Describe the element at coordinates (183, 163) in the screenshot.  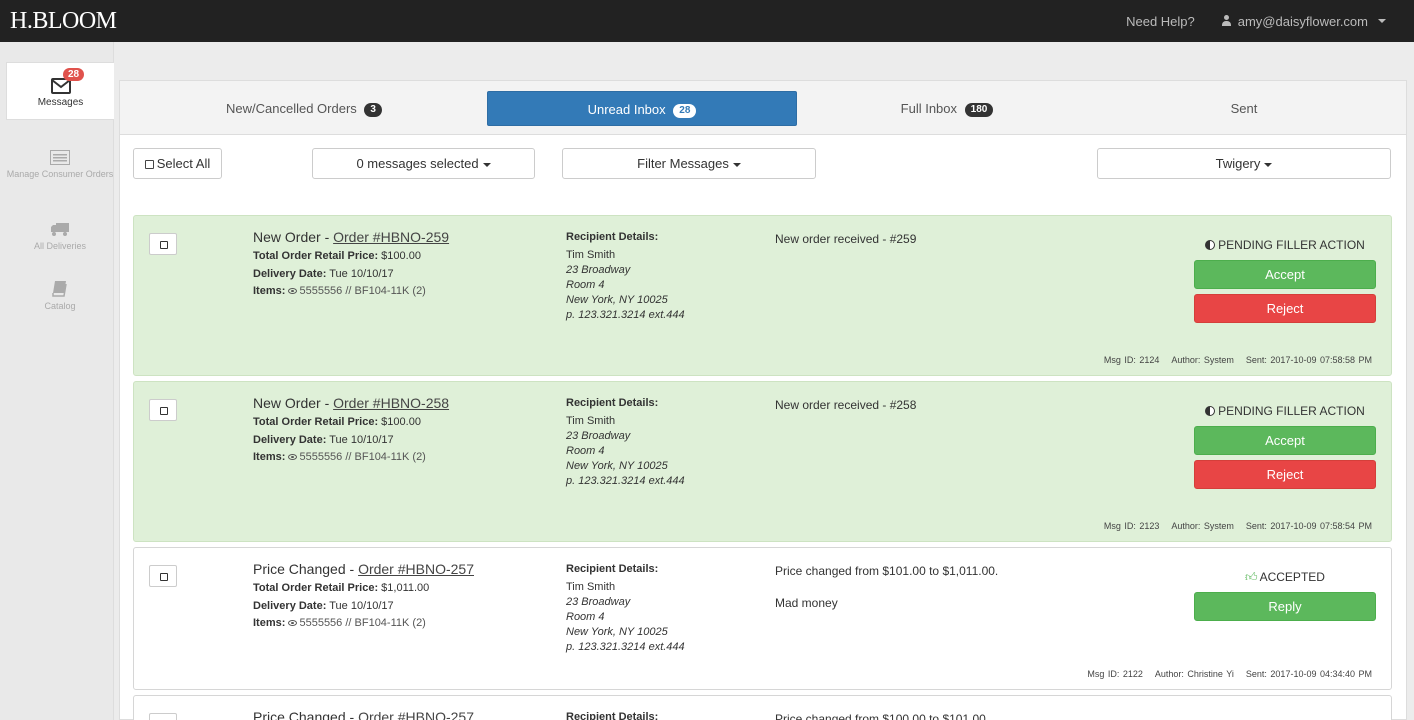
I see `select-all-label: Select All` at that location.